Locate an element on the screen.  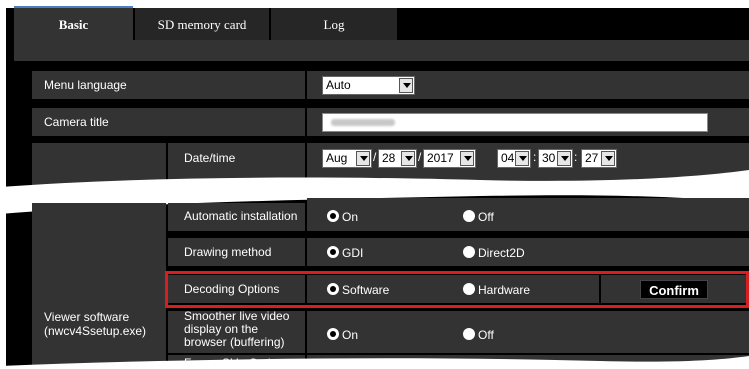
tab-basic: Basic is located at coordinates (73, 24).